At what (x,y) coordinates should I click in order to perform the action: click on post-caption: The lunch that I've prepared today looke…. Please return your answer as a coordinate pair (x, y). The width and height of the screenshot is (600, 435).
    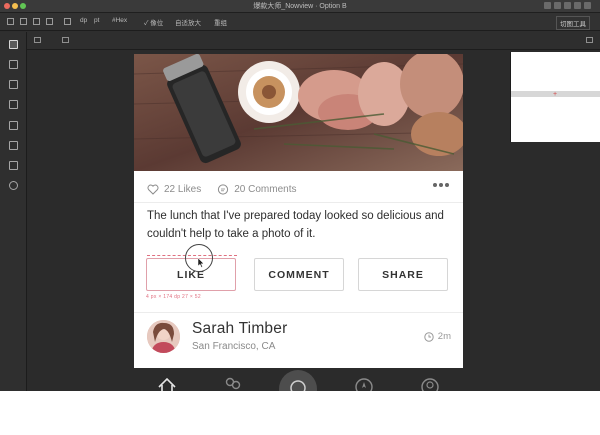
    Looking at the image, I should click on (295, 225).